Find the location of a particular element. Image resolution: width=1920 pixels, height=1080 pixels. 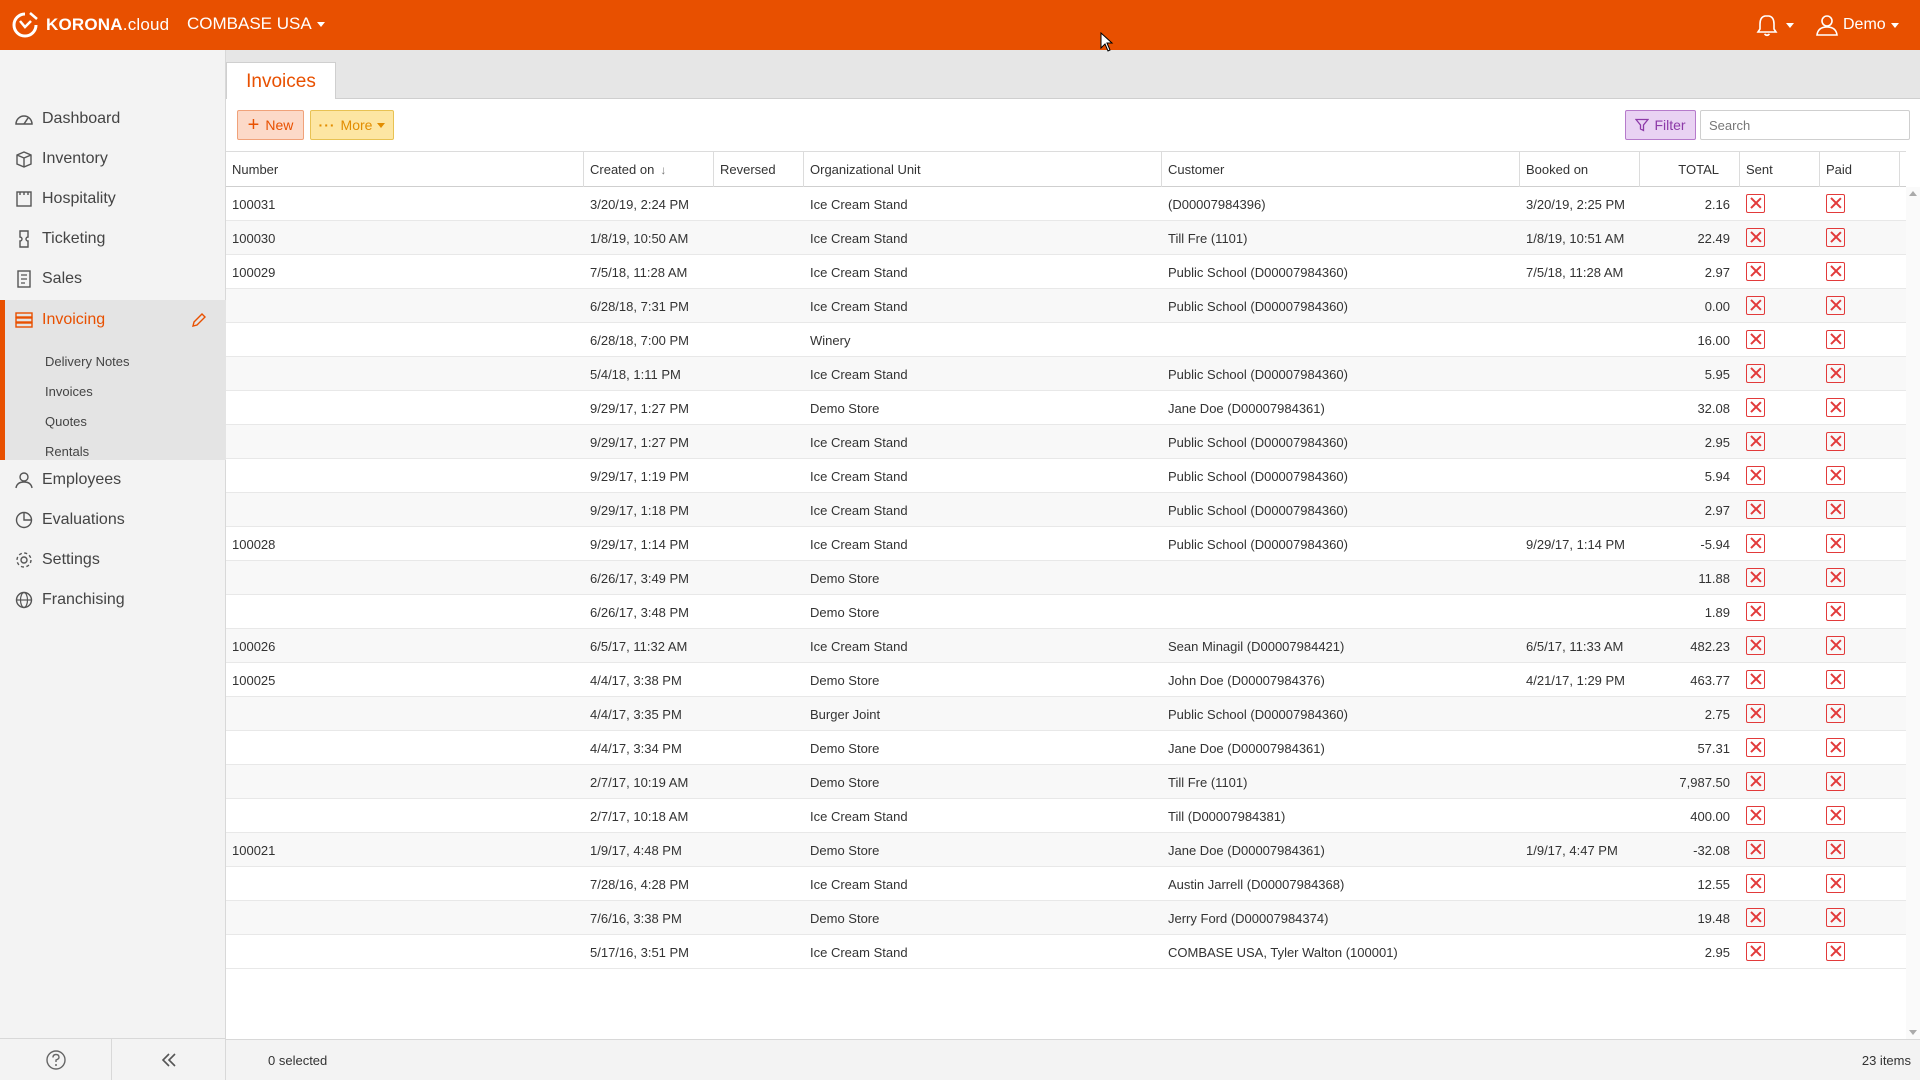

filter-button: Filter is located at coordinates (1660, 125).